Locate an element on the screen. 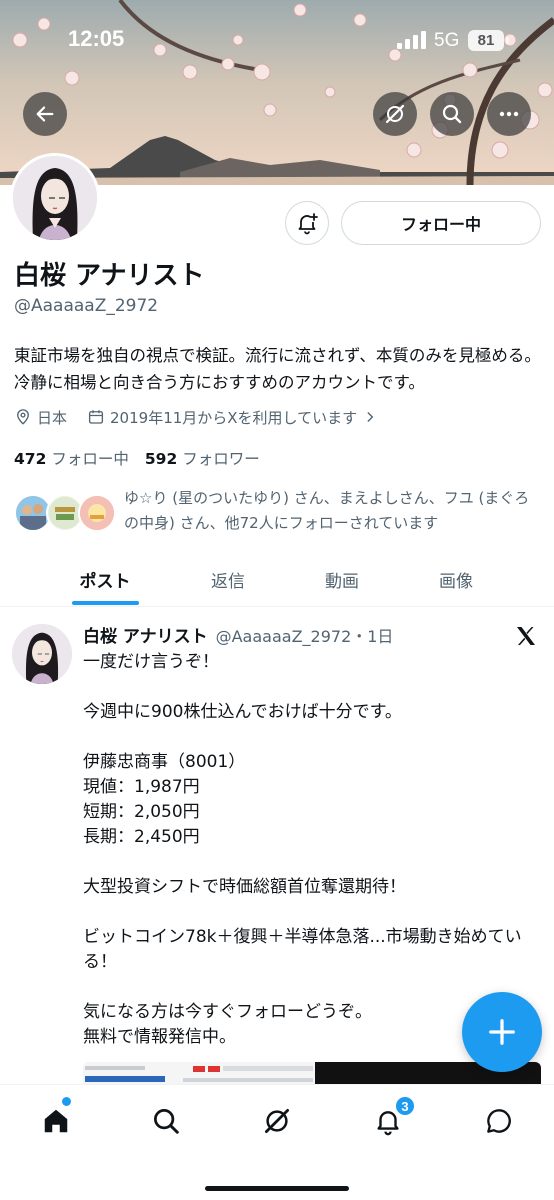  profile-meta: 日本 2019年11月からXを利用しています is located at coordinates (198, 417).